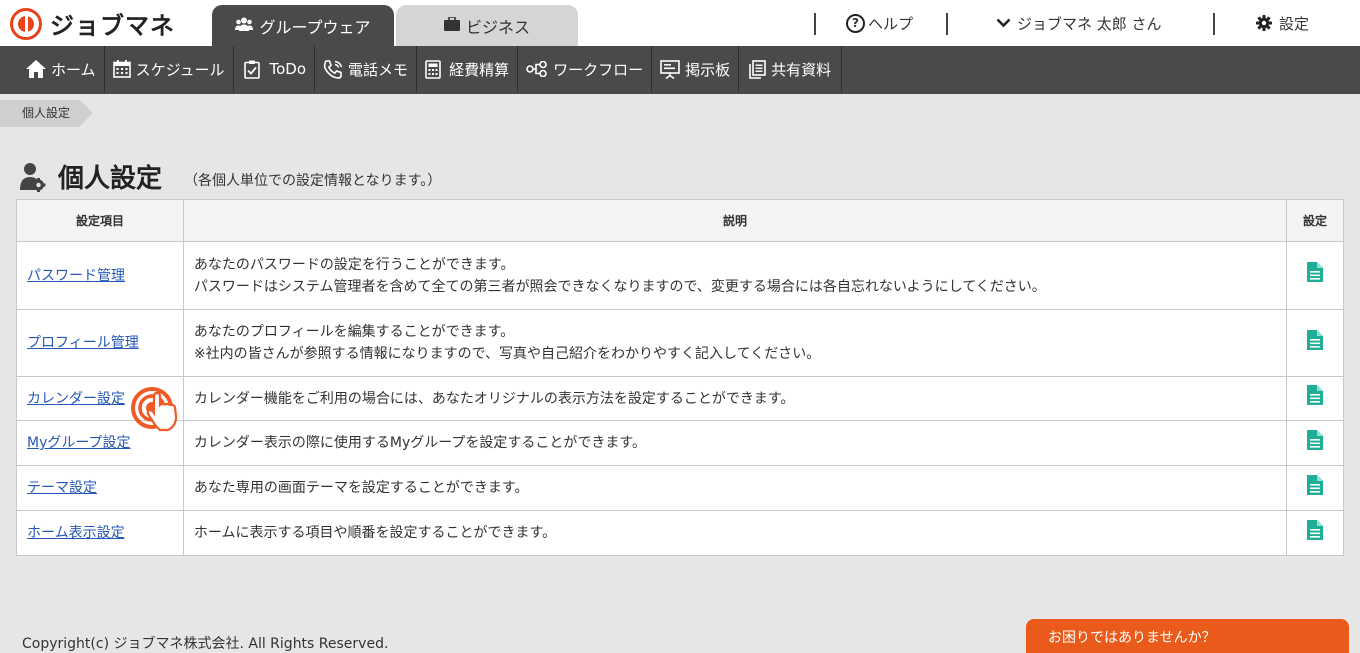 Image resolution: width=1360 pixels, height=653 pixels. Describe the element at coordinates (354, 264) in the screenshot. I see `description-line: あなたのパスワードの設定を行うことができます。` at that location.